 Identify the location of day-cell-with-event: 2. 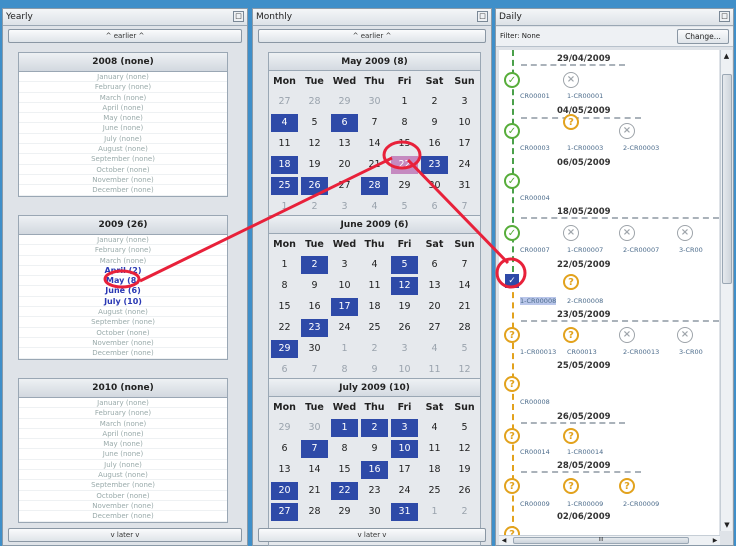
(314, 265).